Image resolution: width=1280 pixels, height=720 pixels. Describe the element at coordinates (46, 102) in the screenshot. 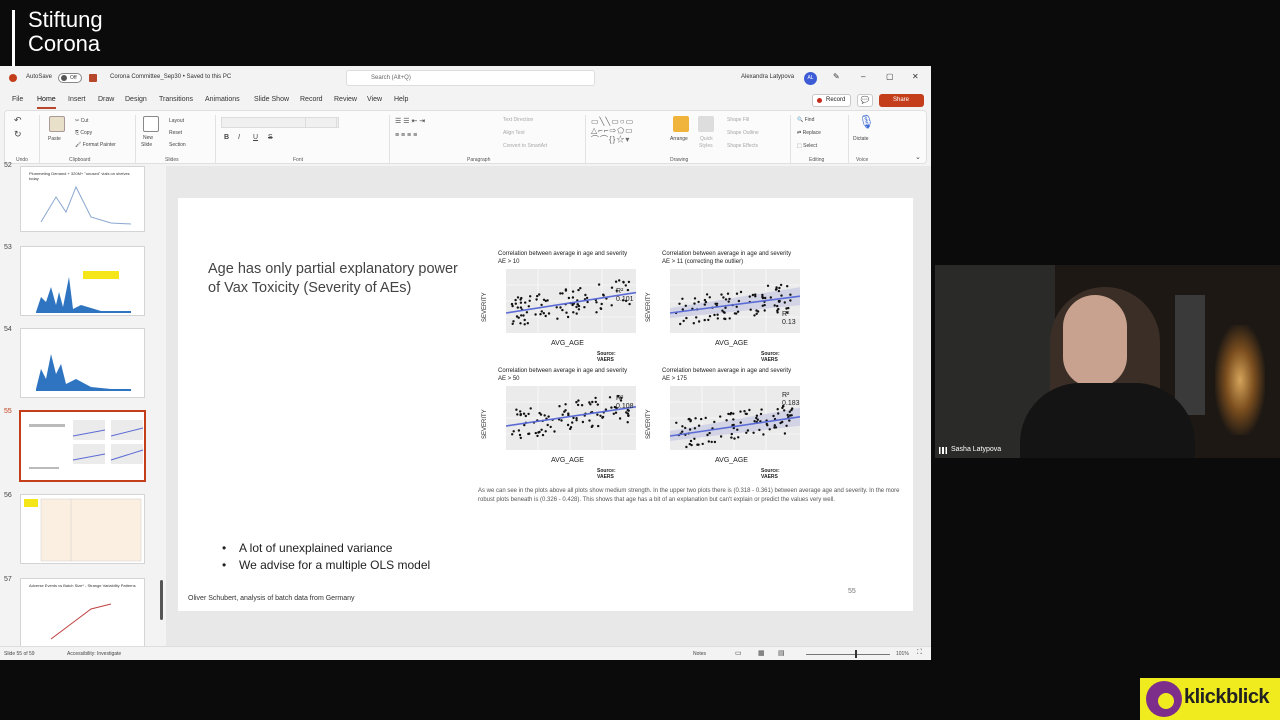

I see `tab-home: Home` at that location.